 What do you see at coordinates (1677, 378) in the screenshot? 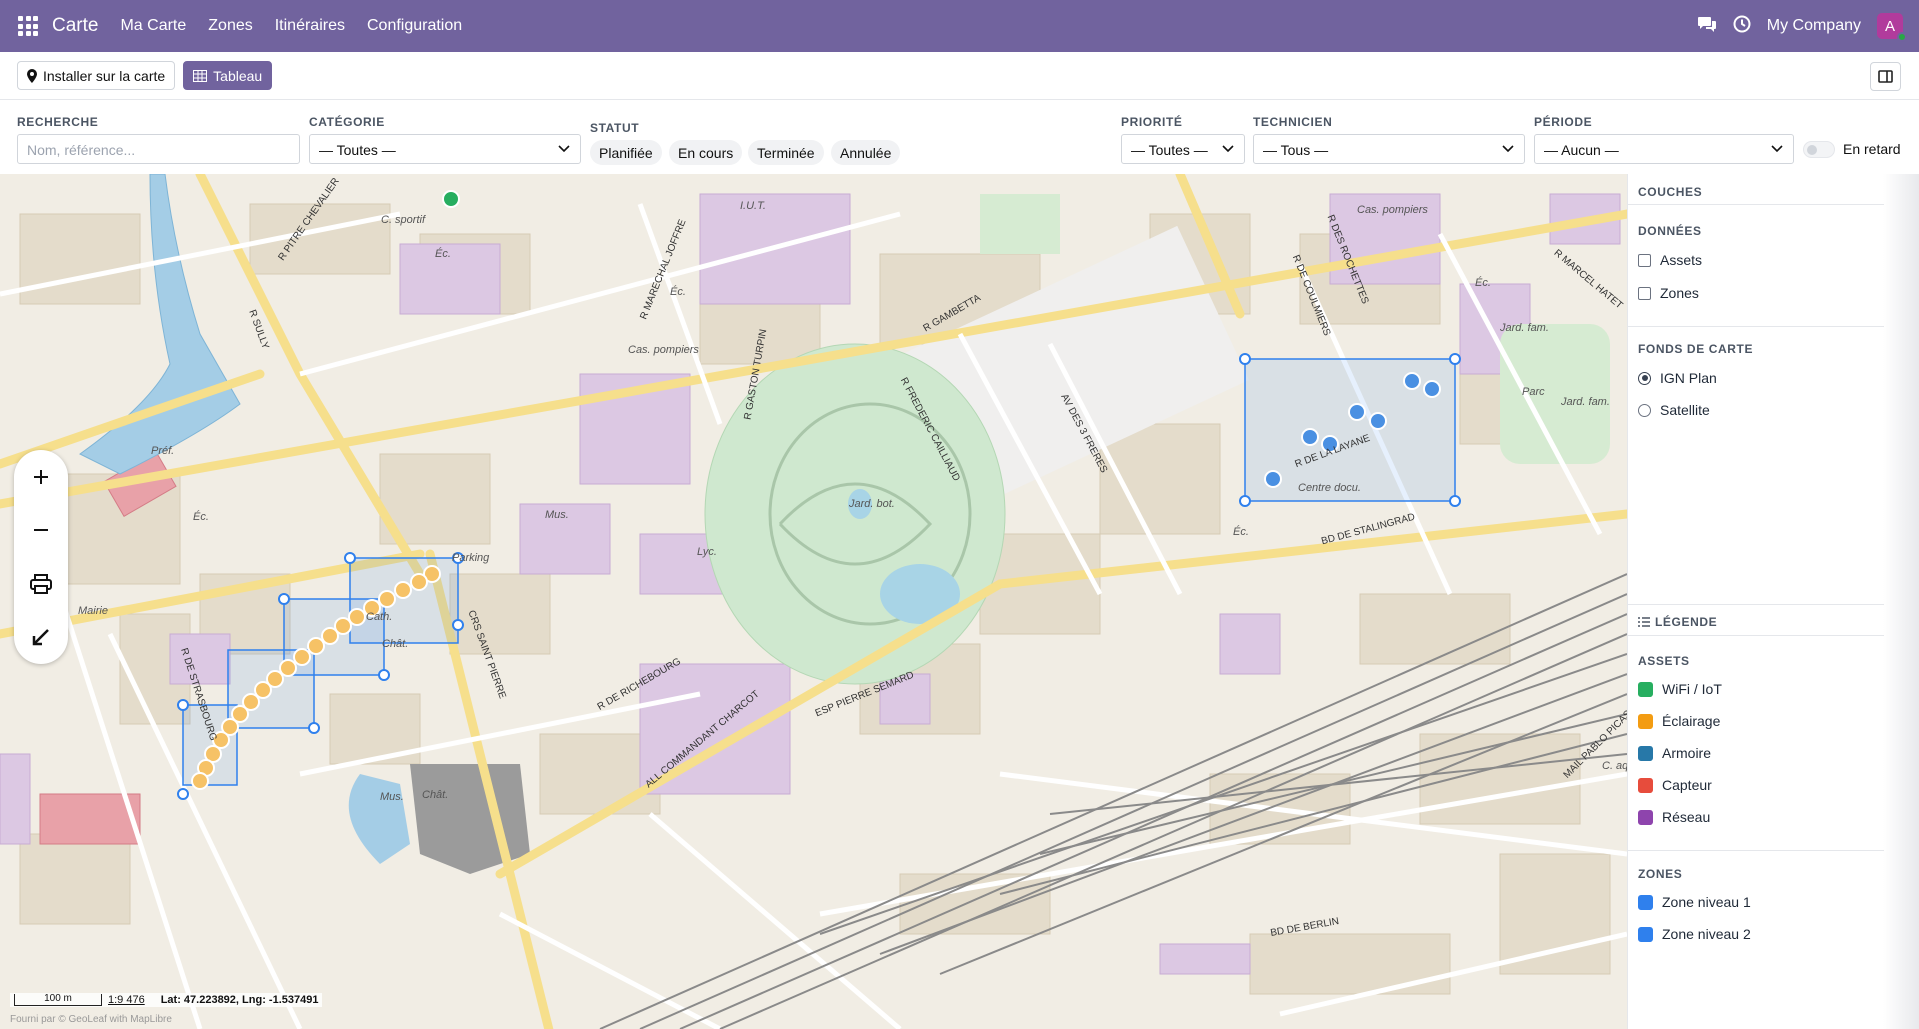
I see `basemap-ign-plan: IGN Plan` at bounding box center [1677, 378].